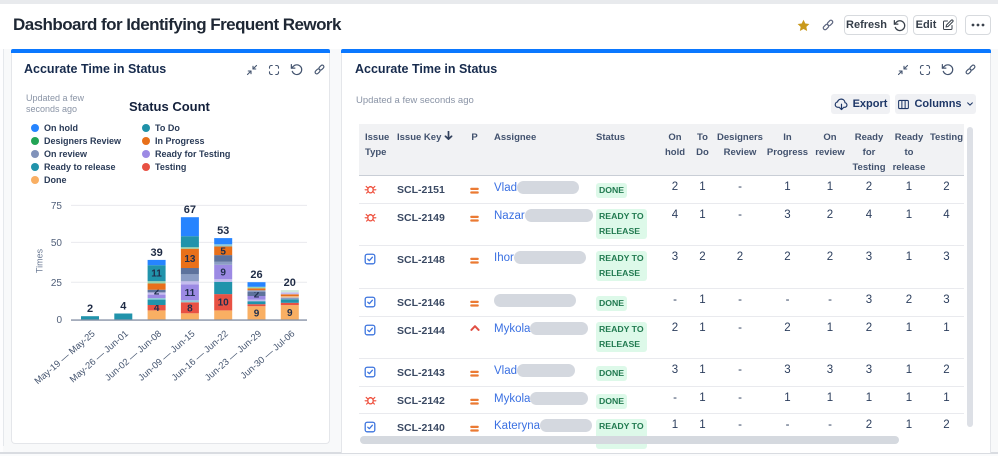 The image size is (998, 456). Describe the element at coordinates (65, 357) in the screenshot. I see `svg-text: May-19 — May-25` at that location.